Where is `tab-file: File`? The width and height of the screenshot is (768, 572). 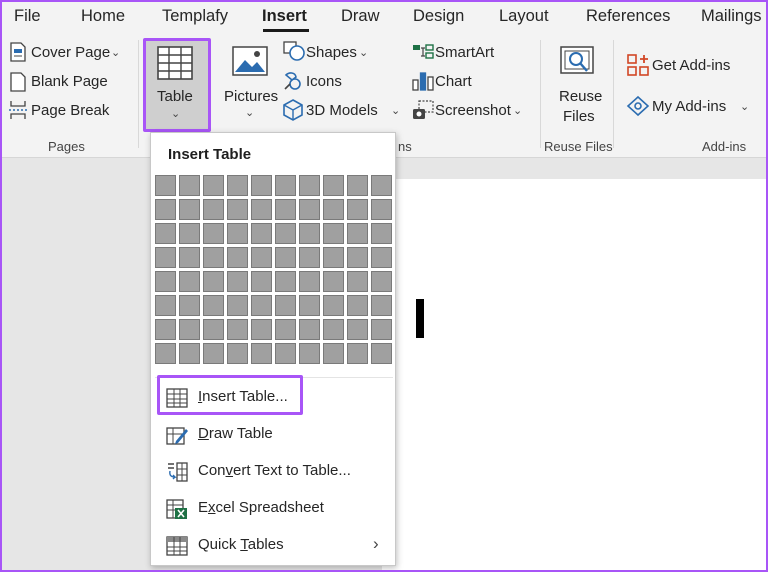
tab-file: File is located at coordinates (27, 16).